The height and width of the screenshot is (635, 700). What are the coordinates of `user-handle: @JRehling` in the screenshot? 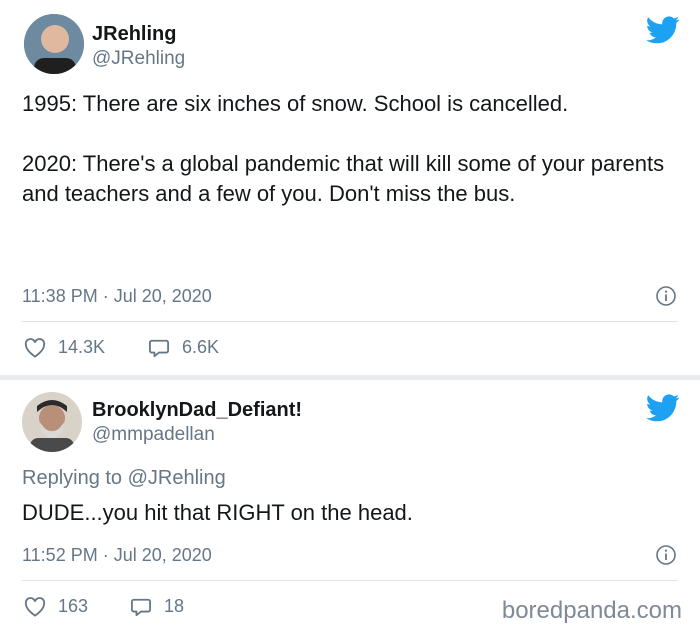 It's located at (138, 59).